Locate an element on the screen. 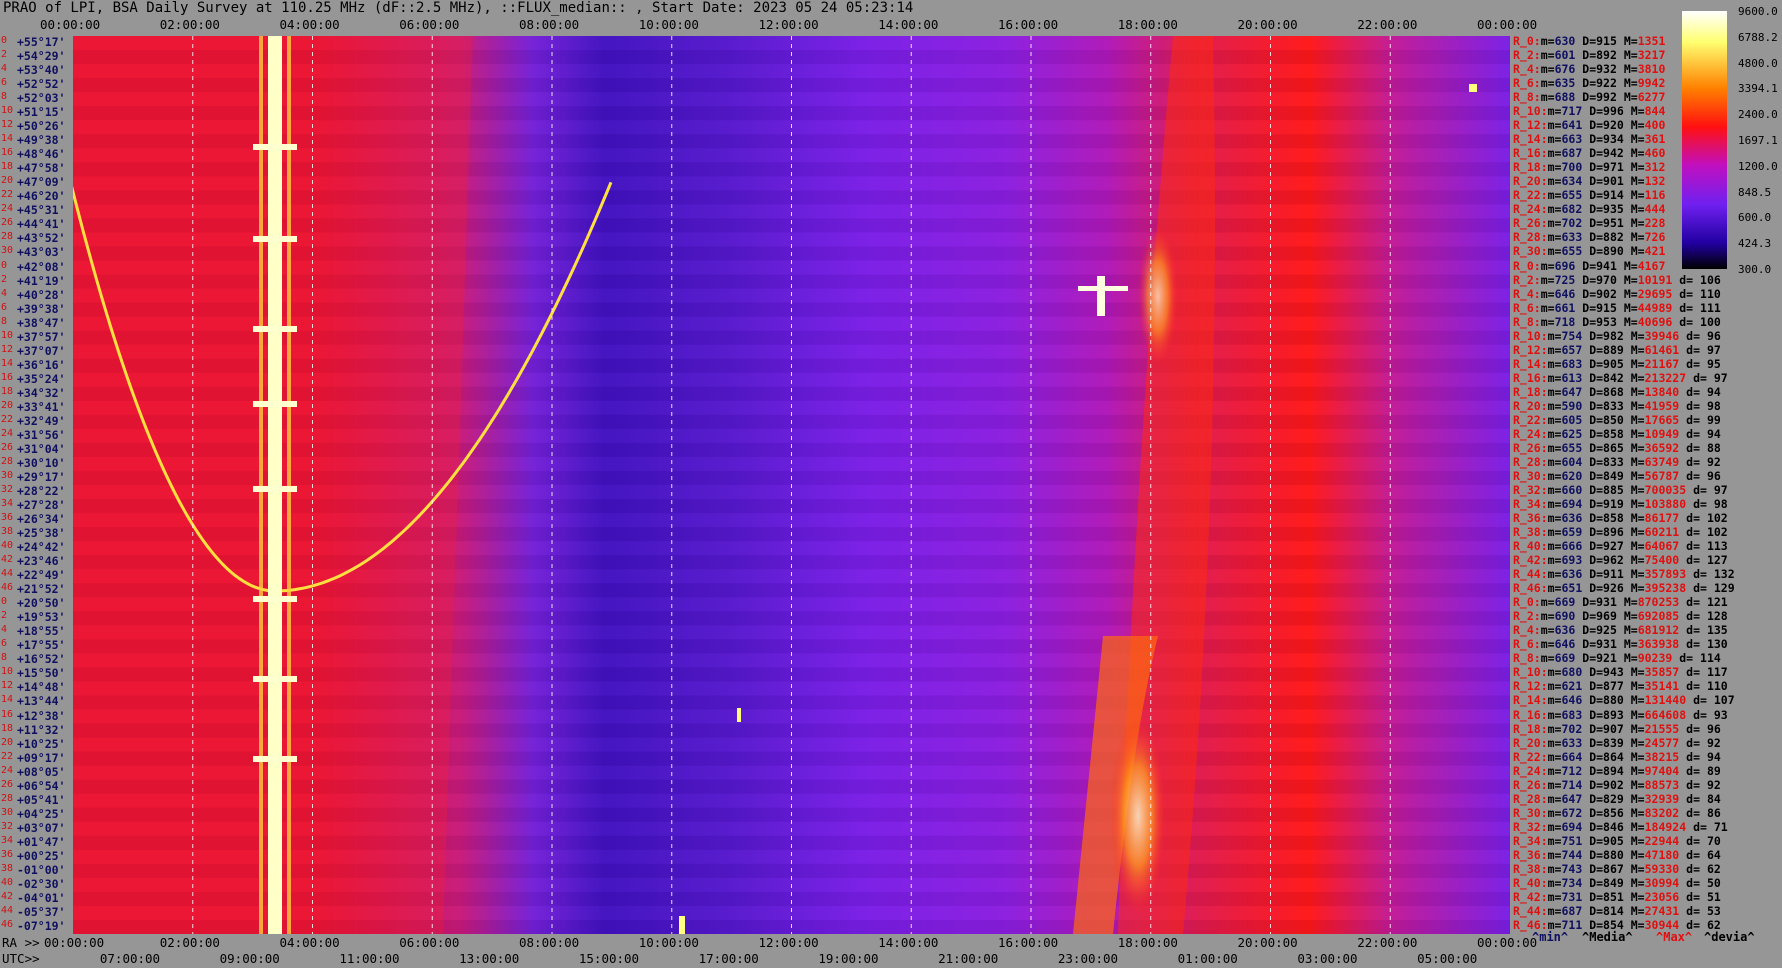  stat-median: 943 is located at coordinates (1613, 672).